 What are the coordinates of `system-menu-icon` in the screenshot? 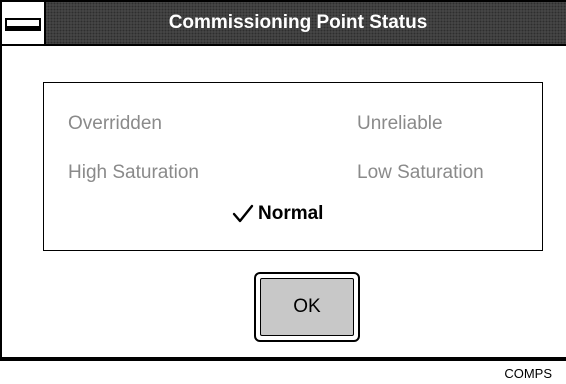 It's located at (23, 24).